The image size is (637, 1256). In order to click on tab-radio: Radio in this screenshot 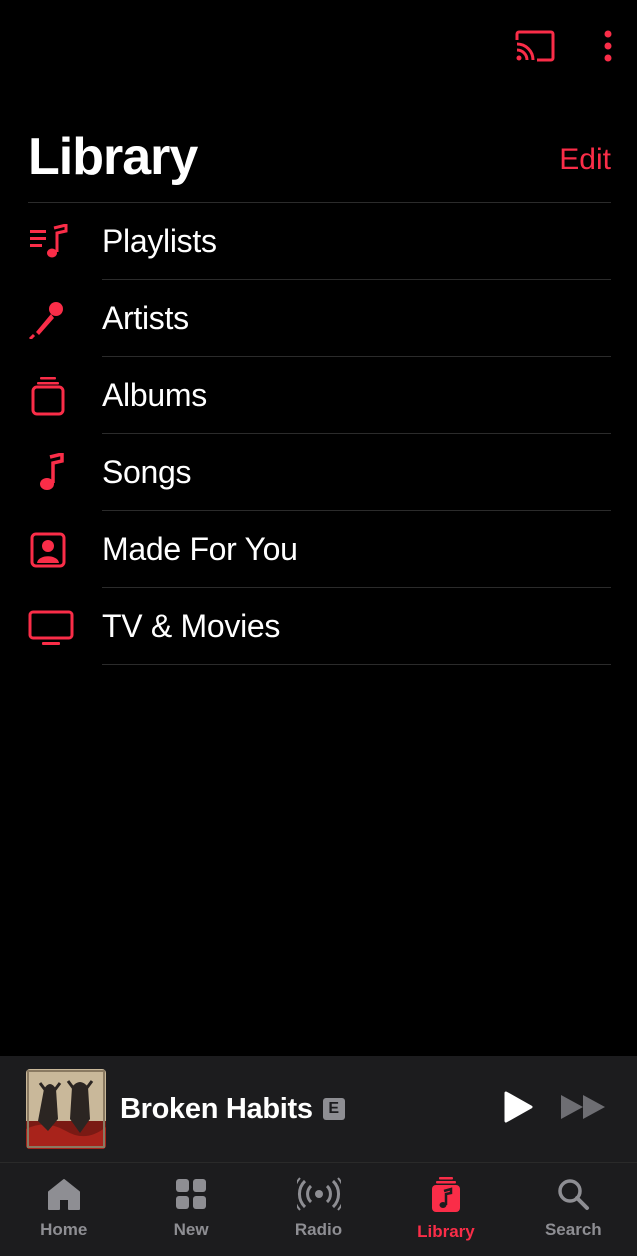, I will do `click(318, 1209)`.